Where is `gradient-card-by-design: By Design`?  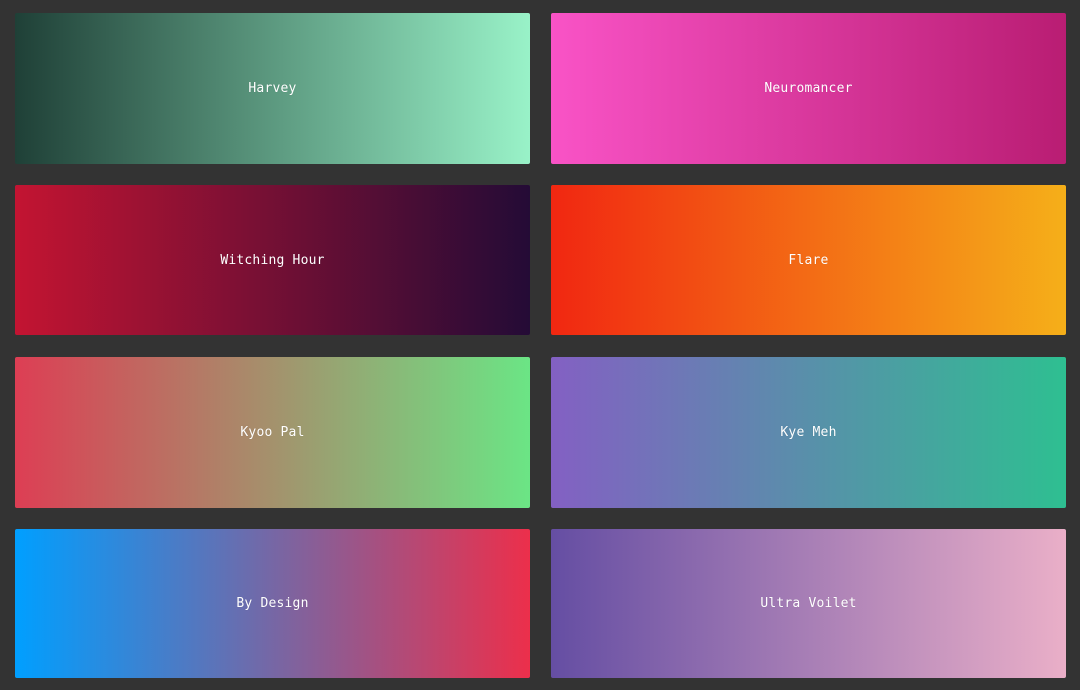
gradient-card-by-design: By Design is located at coordinates (272, 603).